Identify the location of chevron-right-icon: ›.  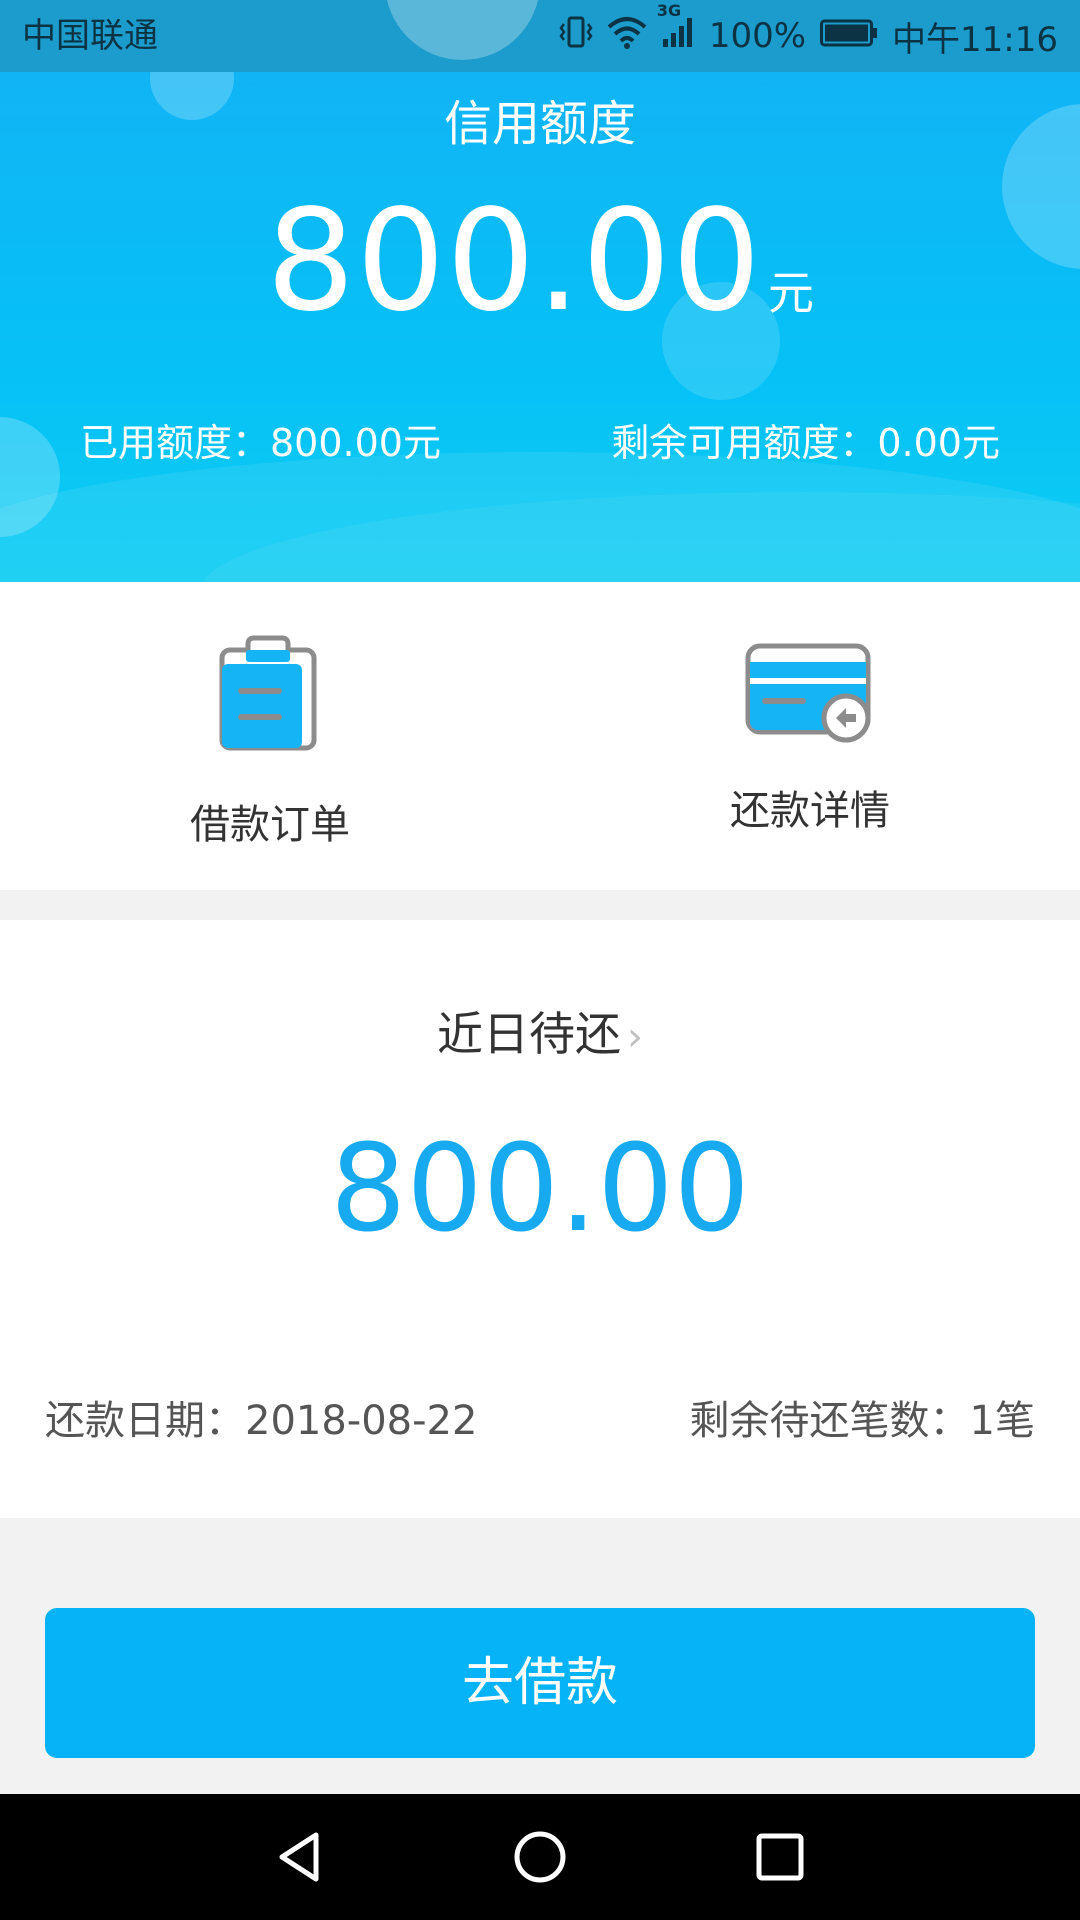
(635, 1037).